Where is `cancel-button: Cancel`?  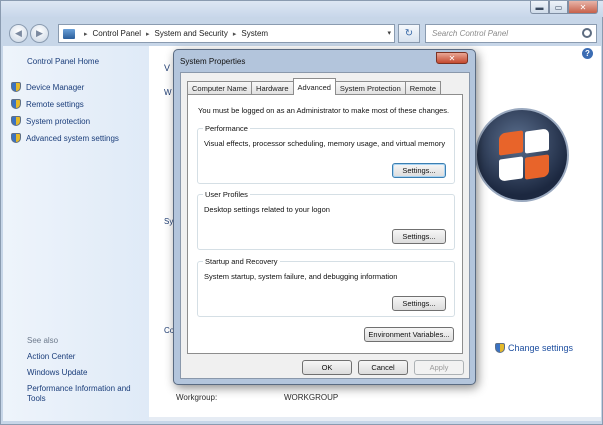
cancel-button: Cancel is located at coordinates (383, 367).